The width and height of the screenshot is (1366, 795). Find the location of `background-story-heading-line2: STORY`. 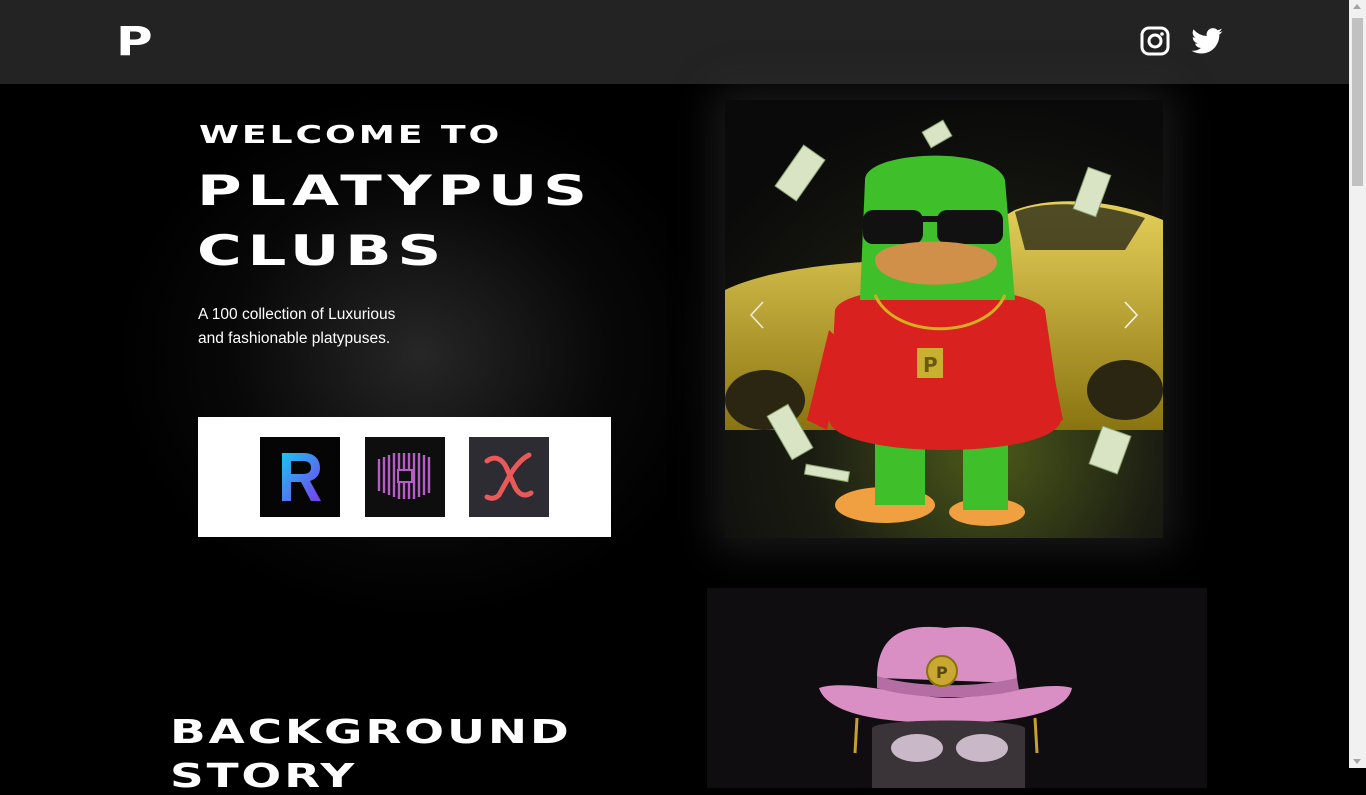

background-story-heading-line2: STORY is located at coordinates (264, 775).